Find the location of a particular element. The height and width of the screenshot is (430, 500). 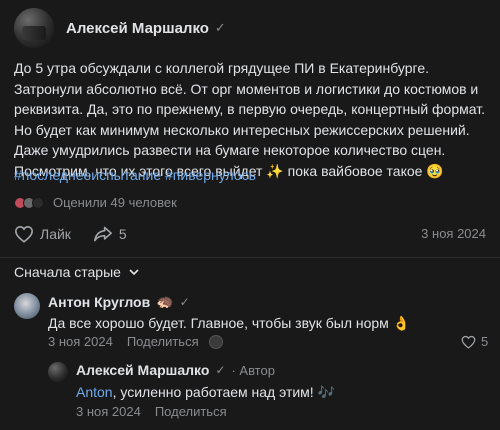

share-button: 5 is located at coordinates (110, 234).